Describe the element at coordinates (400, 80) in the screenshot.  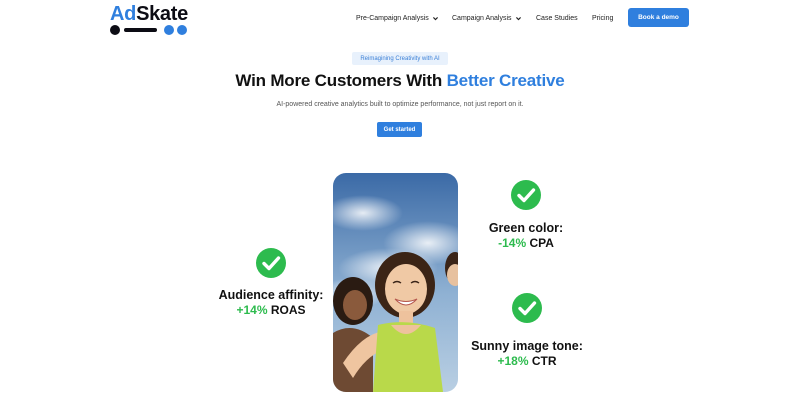
I see `page-title: Win More Customers With Better Creative` at that location.